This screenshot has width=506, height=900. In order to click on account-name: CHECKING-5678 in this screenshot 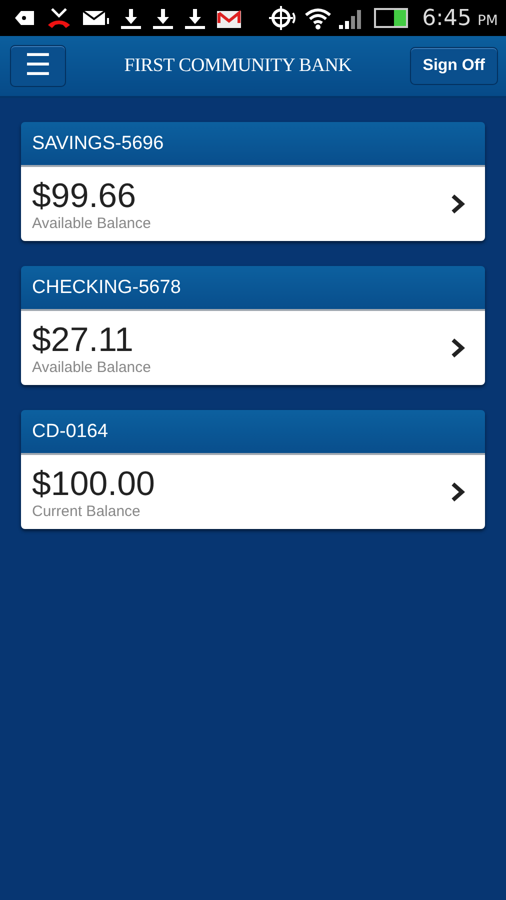, I will do `click(106, 287)`.